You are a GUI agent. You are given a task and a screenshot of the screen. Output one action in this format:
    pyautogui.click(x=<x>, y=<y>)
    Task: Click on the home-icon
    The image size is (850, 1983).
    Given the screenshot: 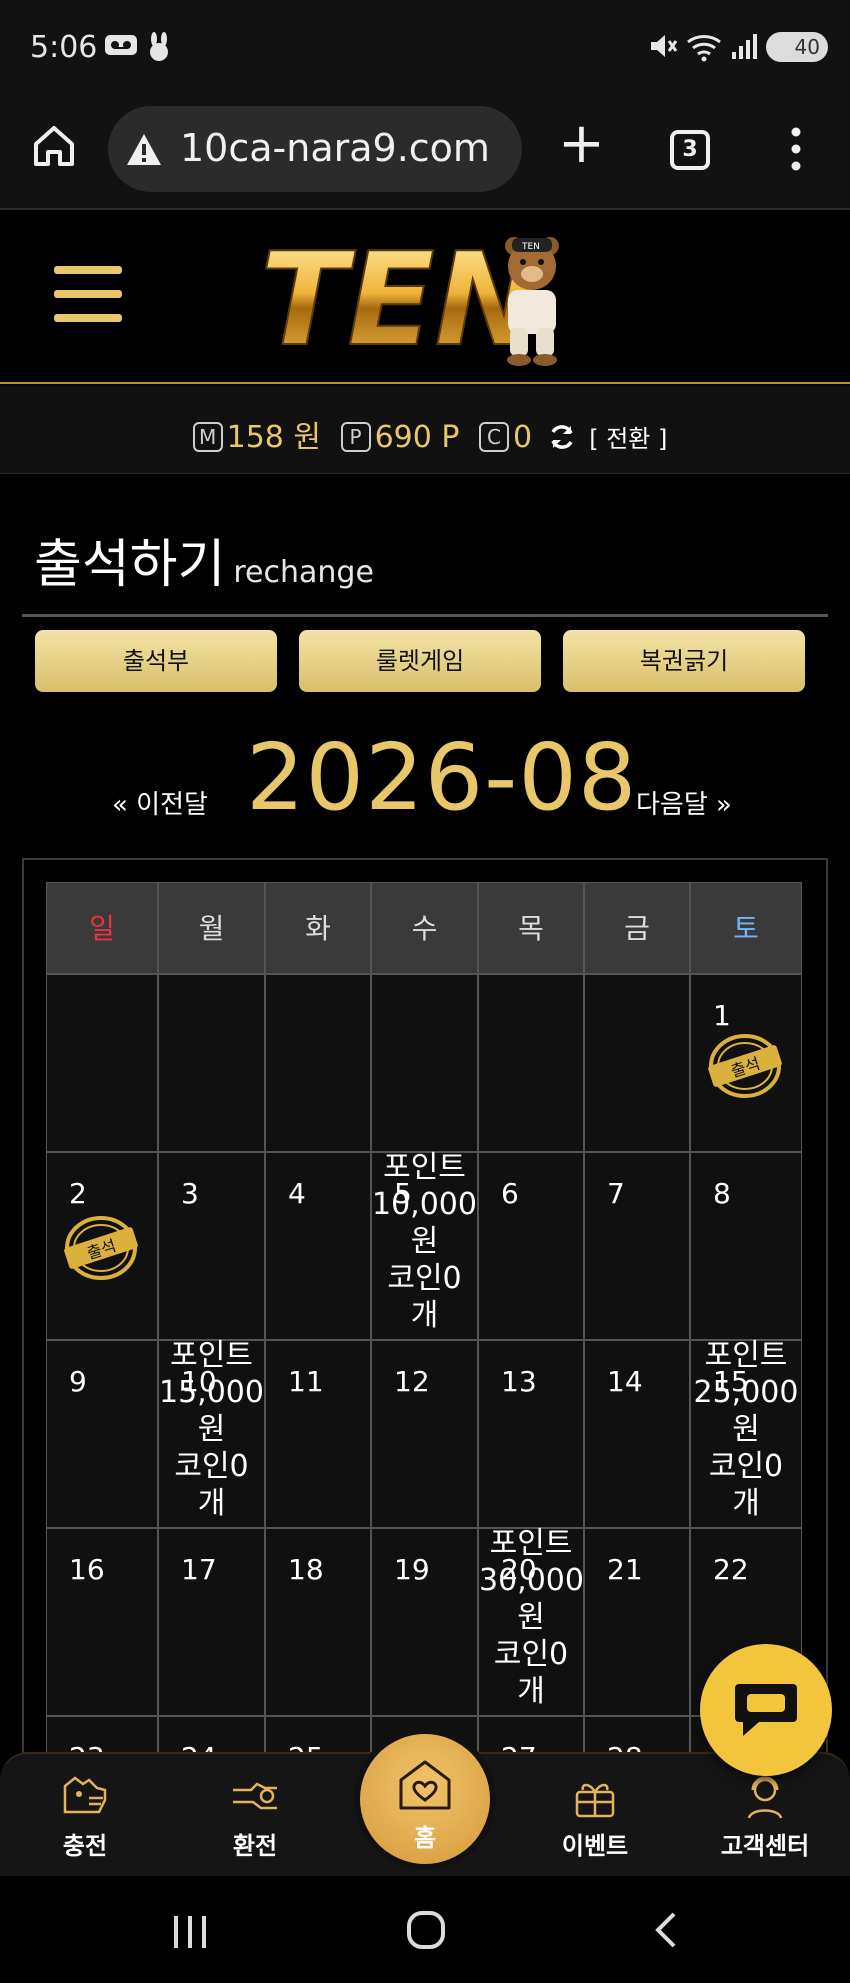 What is the action you would take?
    pyautogui.click(x=54, y=146)
    